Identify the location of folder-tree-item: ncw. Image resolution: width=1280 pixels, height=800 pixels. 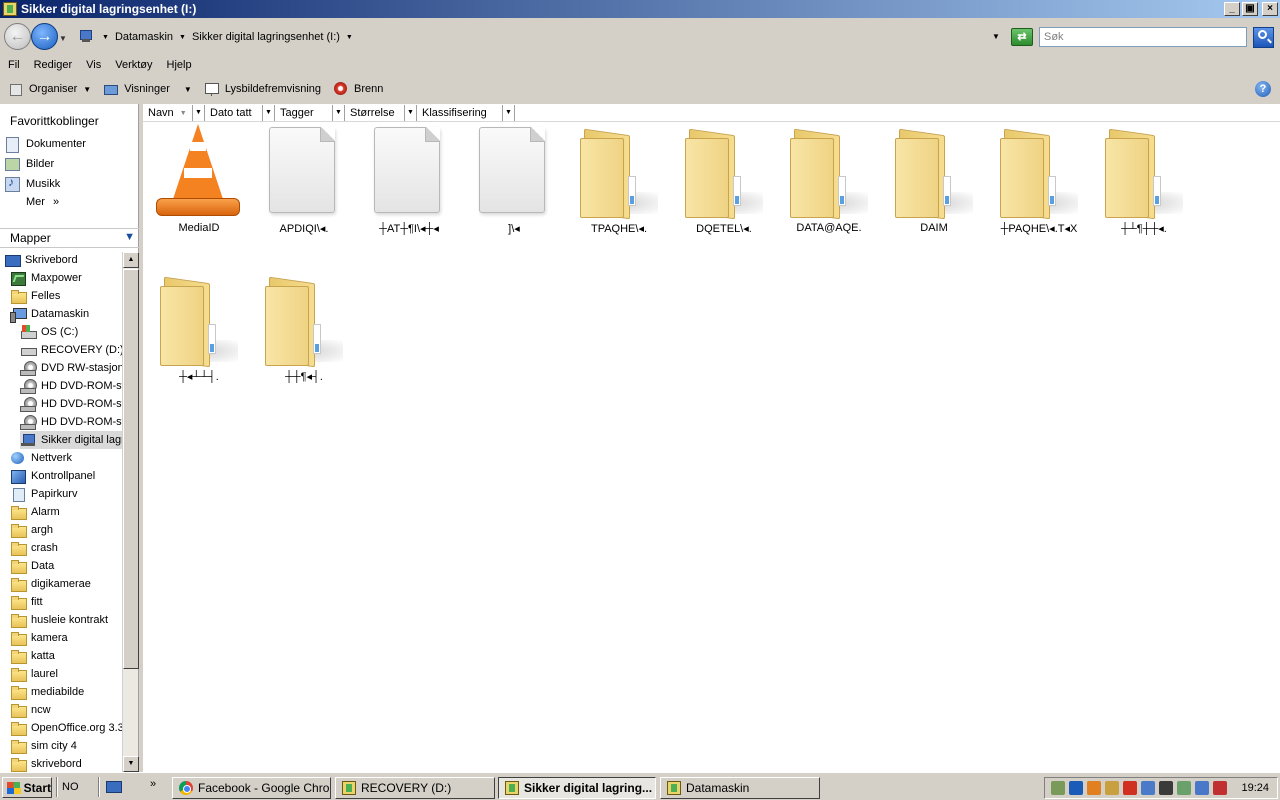
(66, 710).